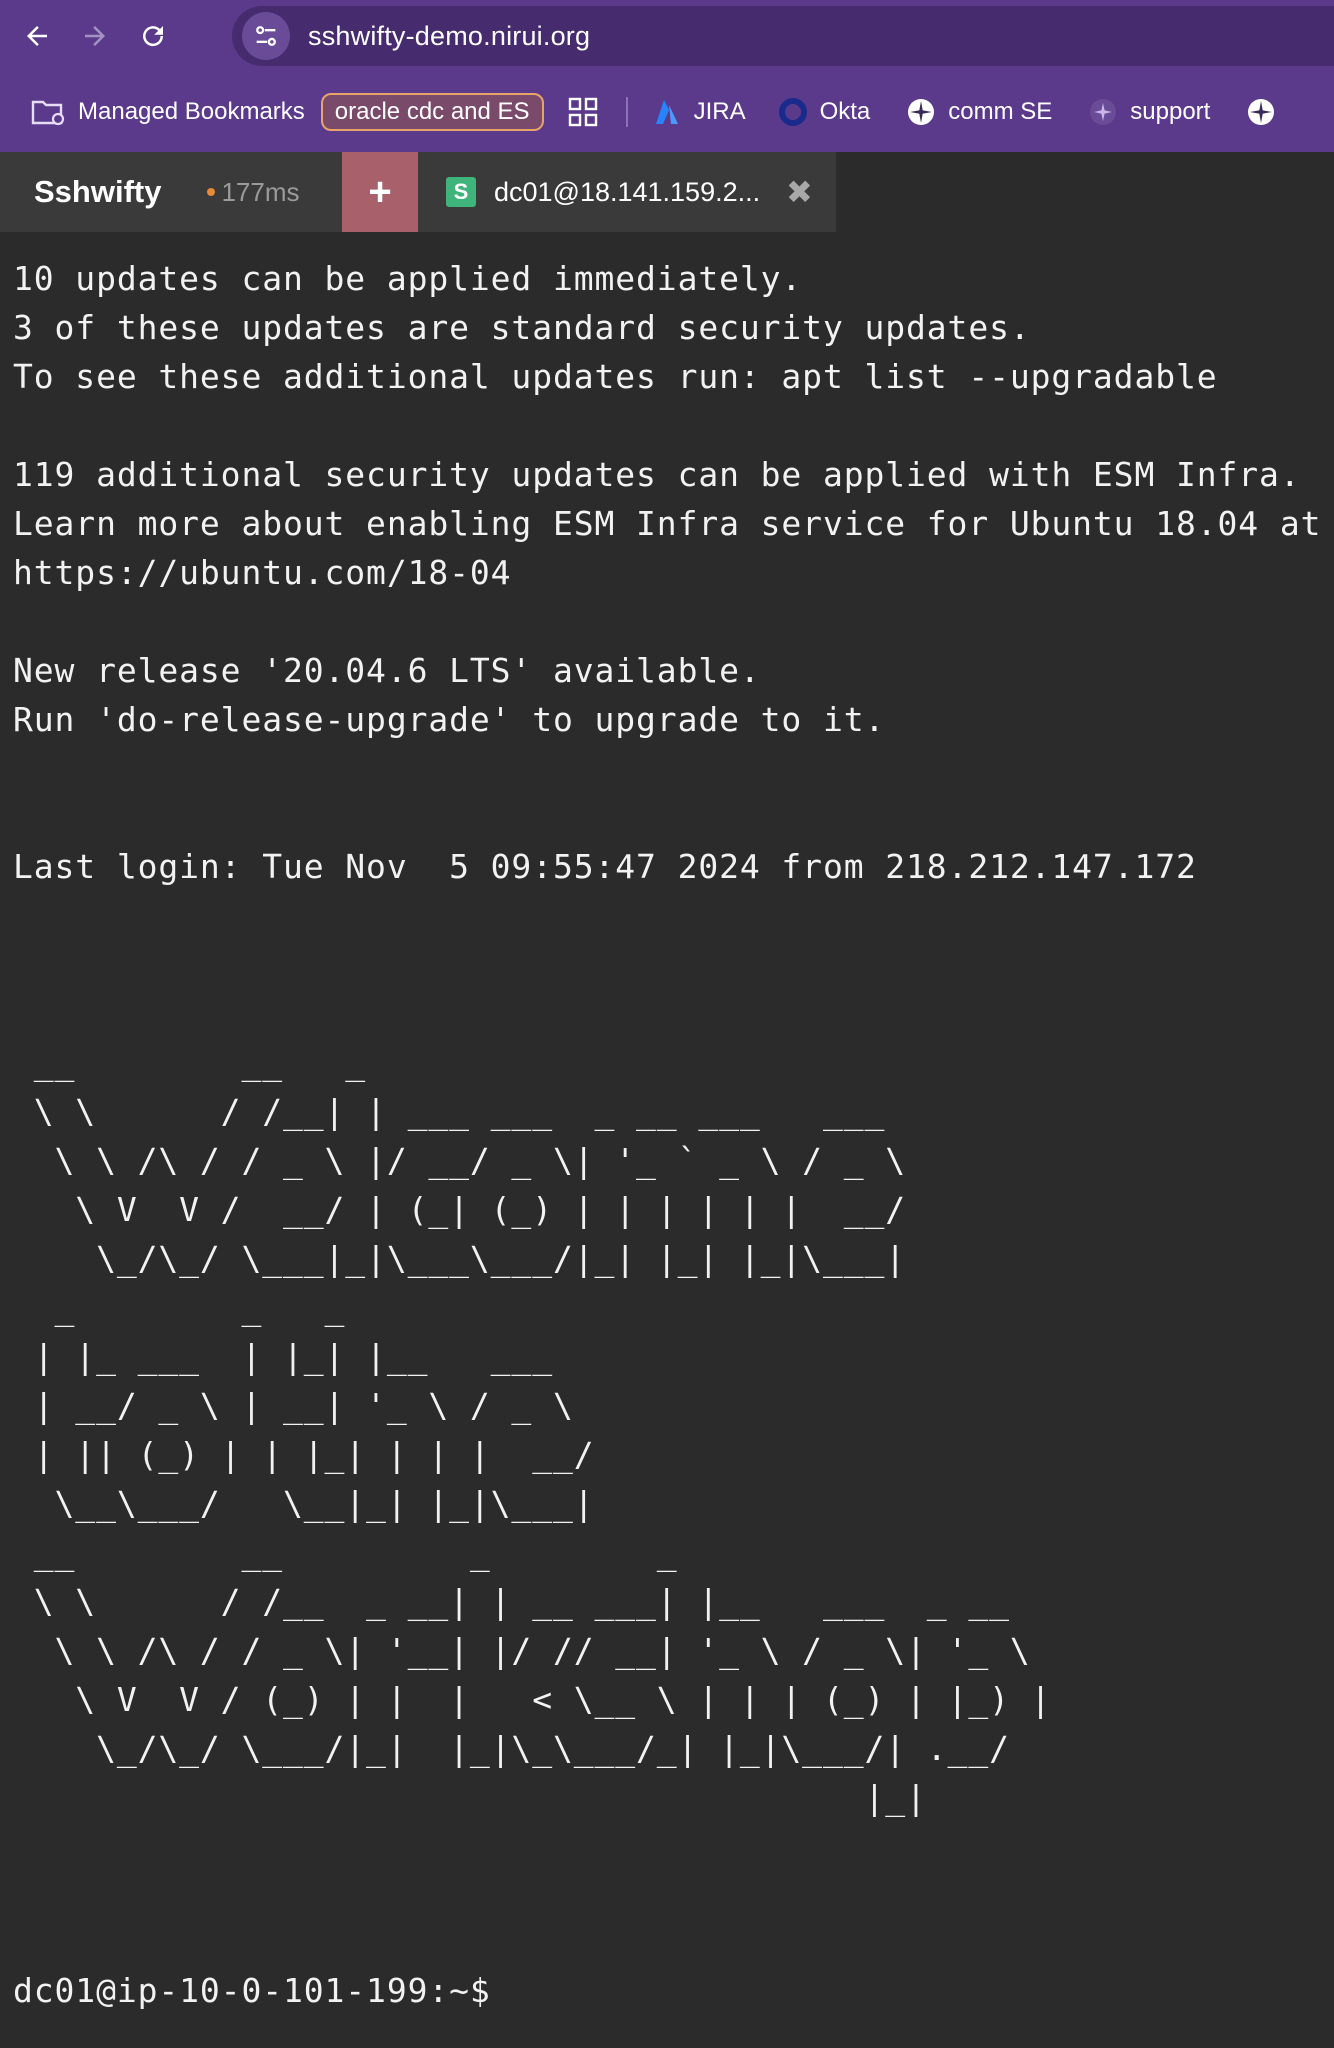  I want to click on bookmark-label: support, so click(1170, 111).